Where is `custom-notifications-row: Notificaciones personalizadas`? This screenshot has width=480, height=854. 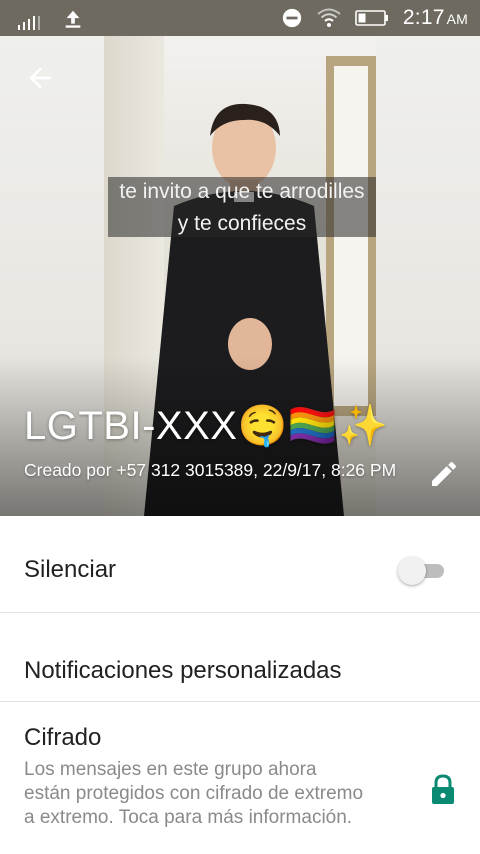
custom-notifications-row: Notificaciones personalizadas is located at coordinates (240, 657).